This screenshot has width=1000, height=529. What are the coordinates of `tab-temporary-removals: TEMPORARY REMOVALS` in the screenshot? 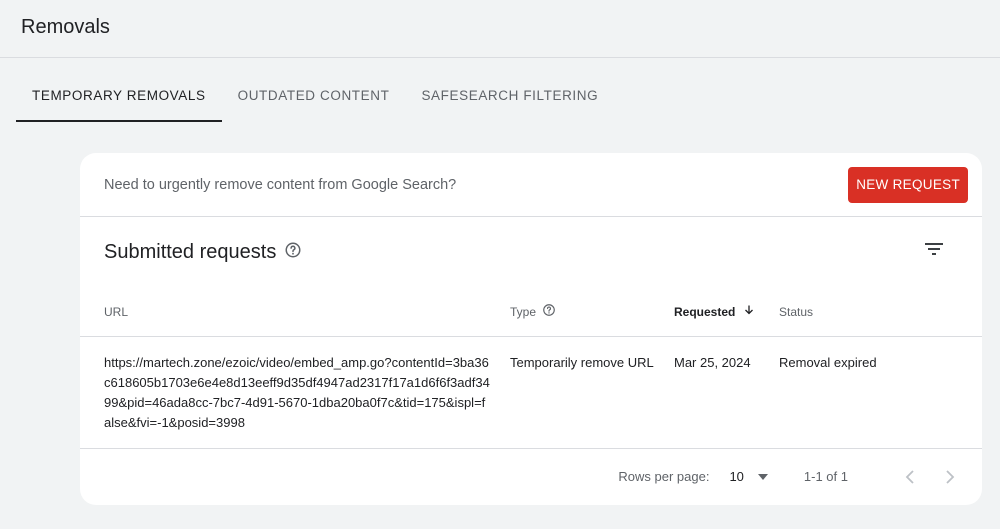 It's located at (119, 95).